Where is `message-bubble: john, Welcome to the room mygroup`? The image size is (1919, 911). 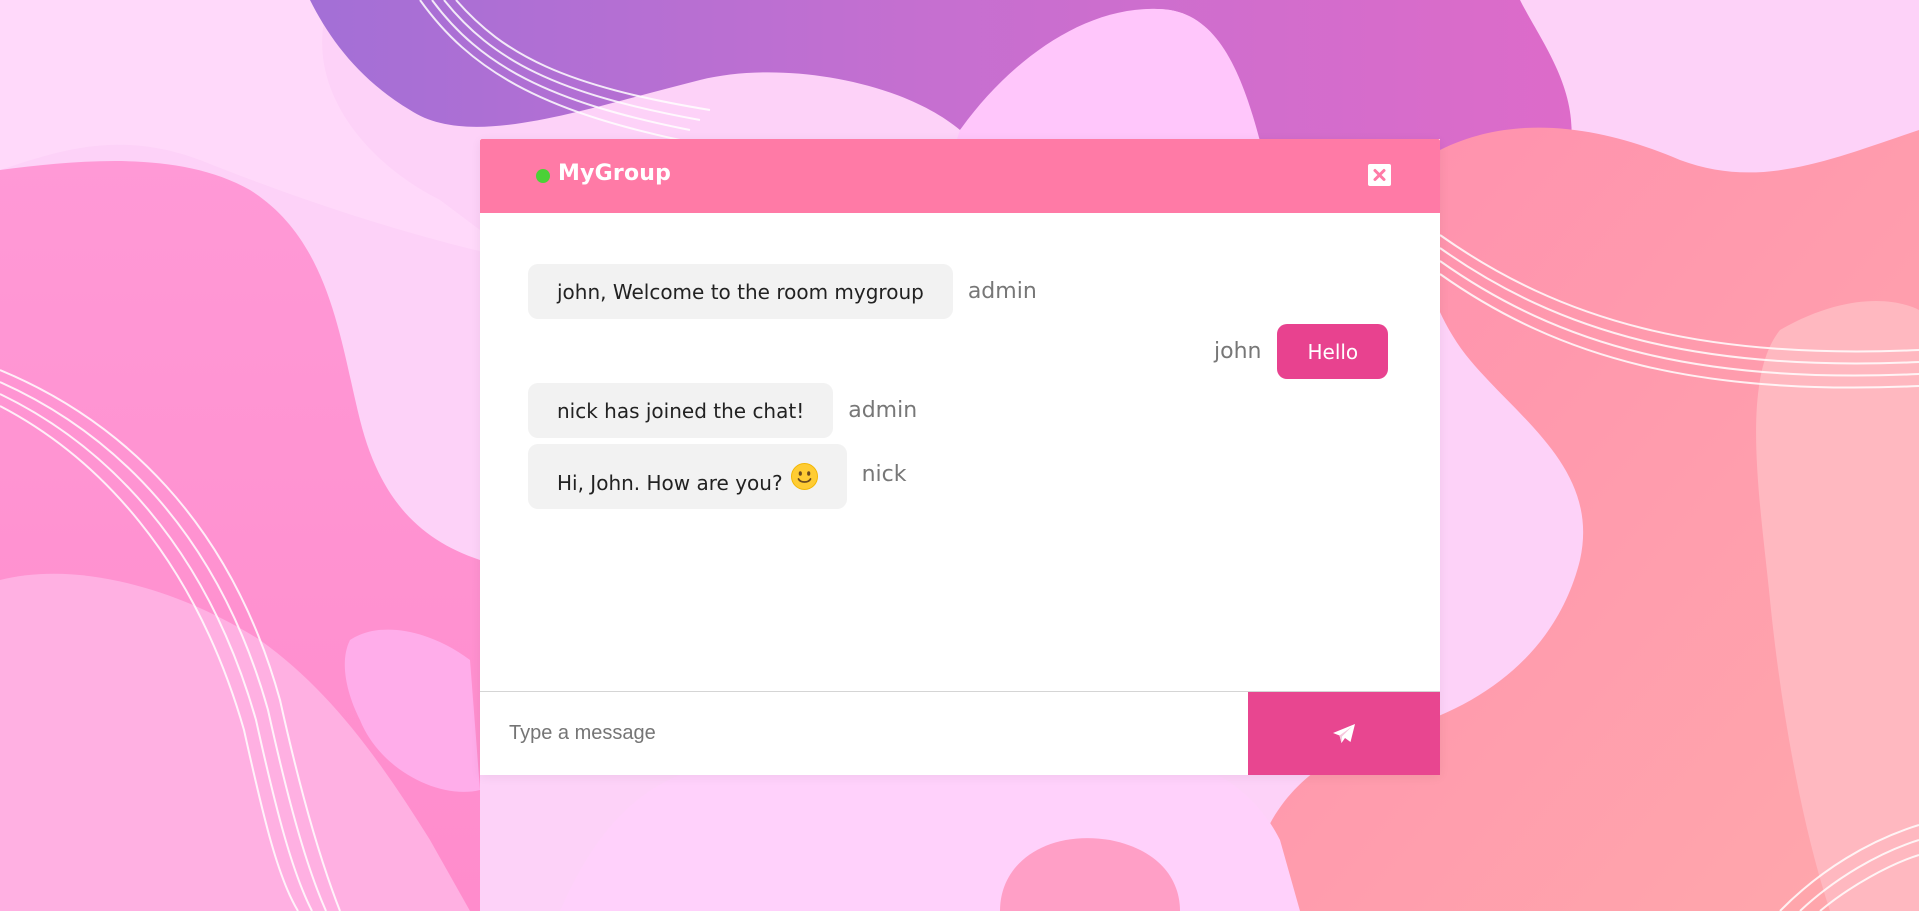 message-bubble: john, Welcome to the room mygroup is located at coordinates (740, 291).